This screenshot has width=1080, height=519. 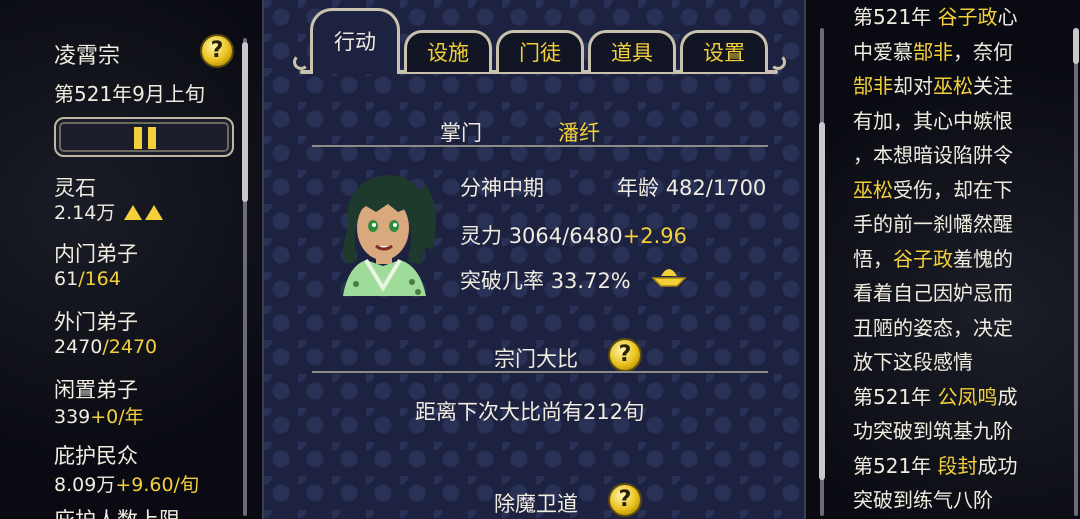 I want to click on log-line: 有加，其心中嫉恨, so click(x=953, y=121).